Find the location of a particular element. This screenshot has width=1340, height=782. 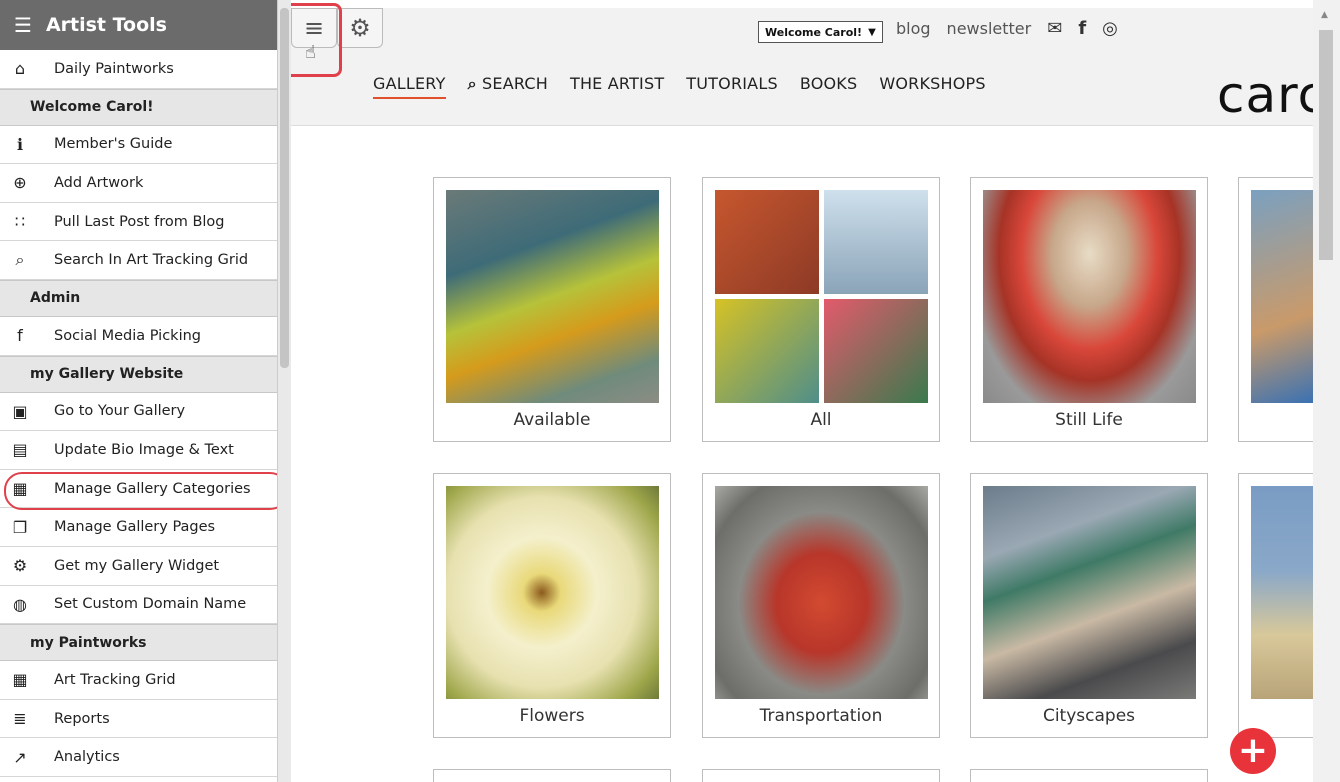

sidebar-item-art-tracking-grid: ▦ Art Tracking Grid is located at coordinates (138, 680).